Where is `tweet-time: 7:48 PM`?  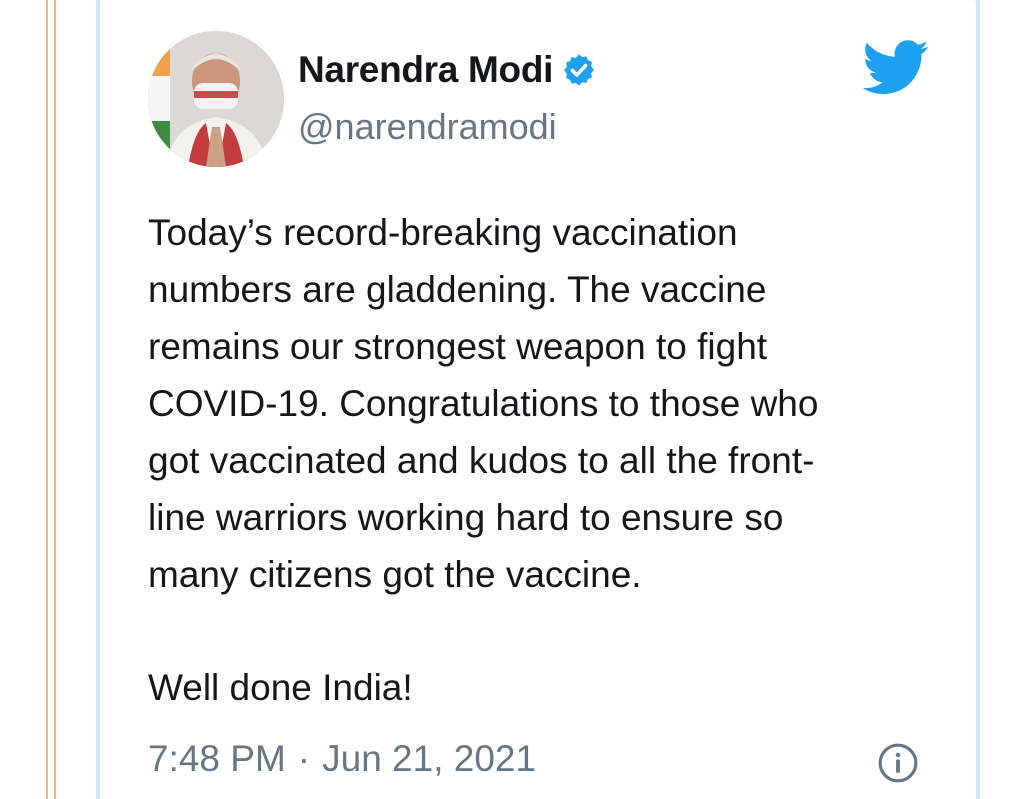
tweet-time: 7:48 PM is located at coordinates (217, 758).